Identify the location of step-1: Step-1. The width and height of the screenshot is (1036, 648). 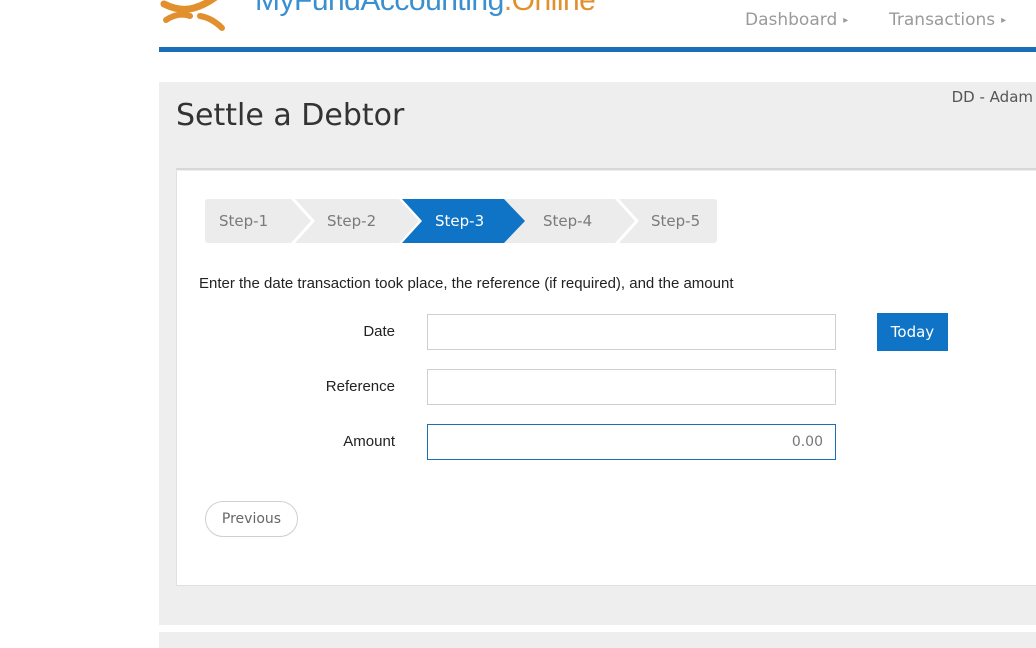
(243, 221).